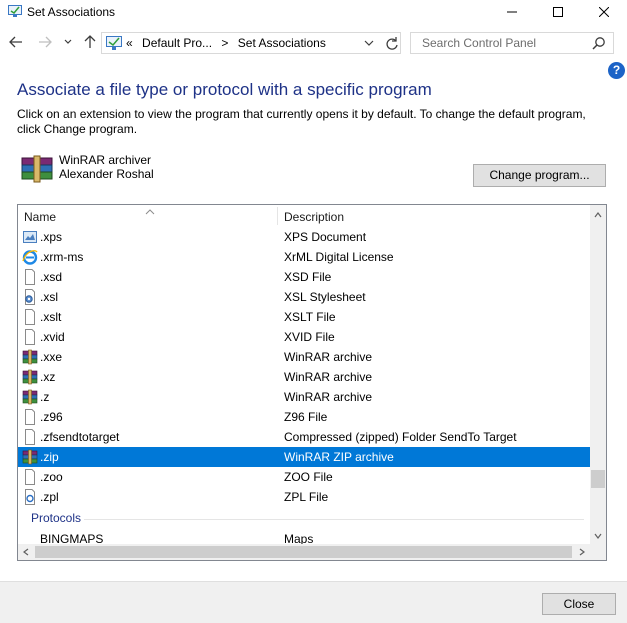 The height and width of the screenshot is (623, 627). I want to click on search-icon, so click(599, 44).